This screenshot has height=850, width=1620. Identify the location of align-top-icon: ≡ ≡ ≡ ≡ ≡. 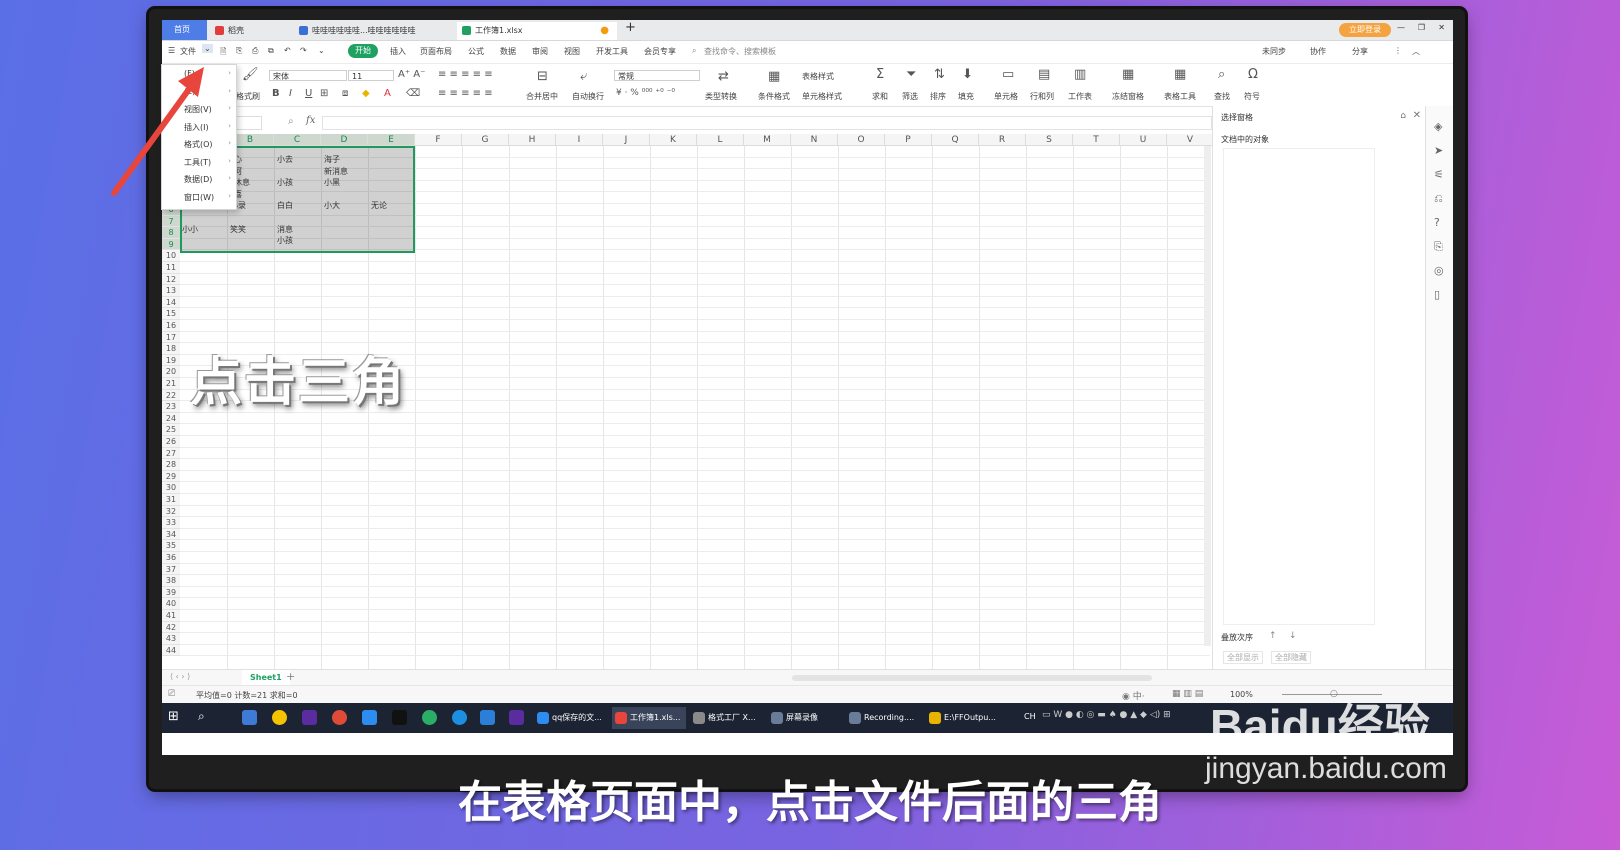
(465, 74).